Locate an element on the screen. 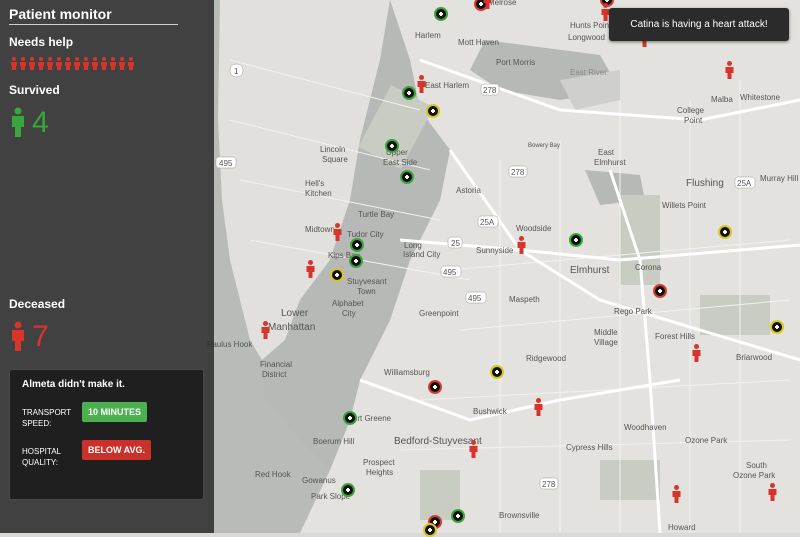  svg-text: Town is located at coordinates (366, 291).